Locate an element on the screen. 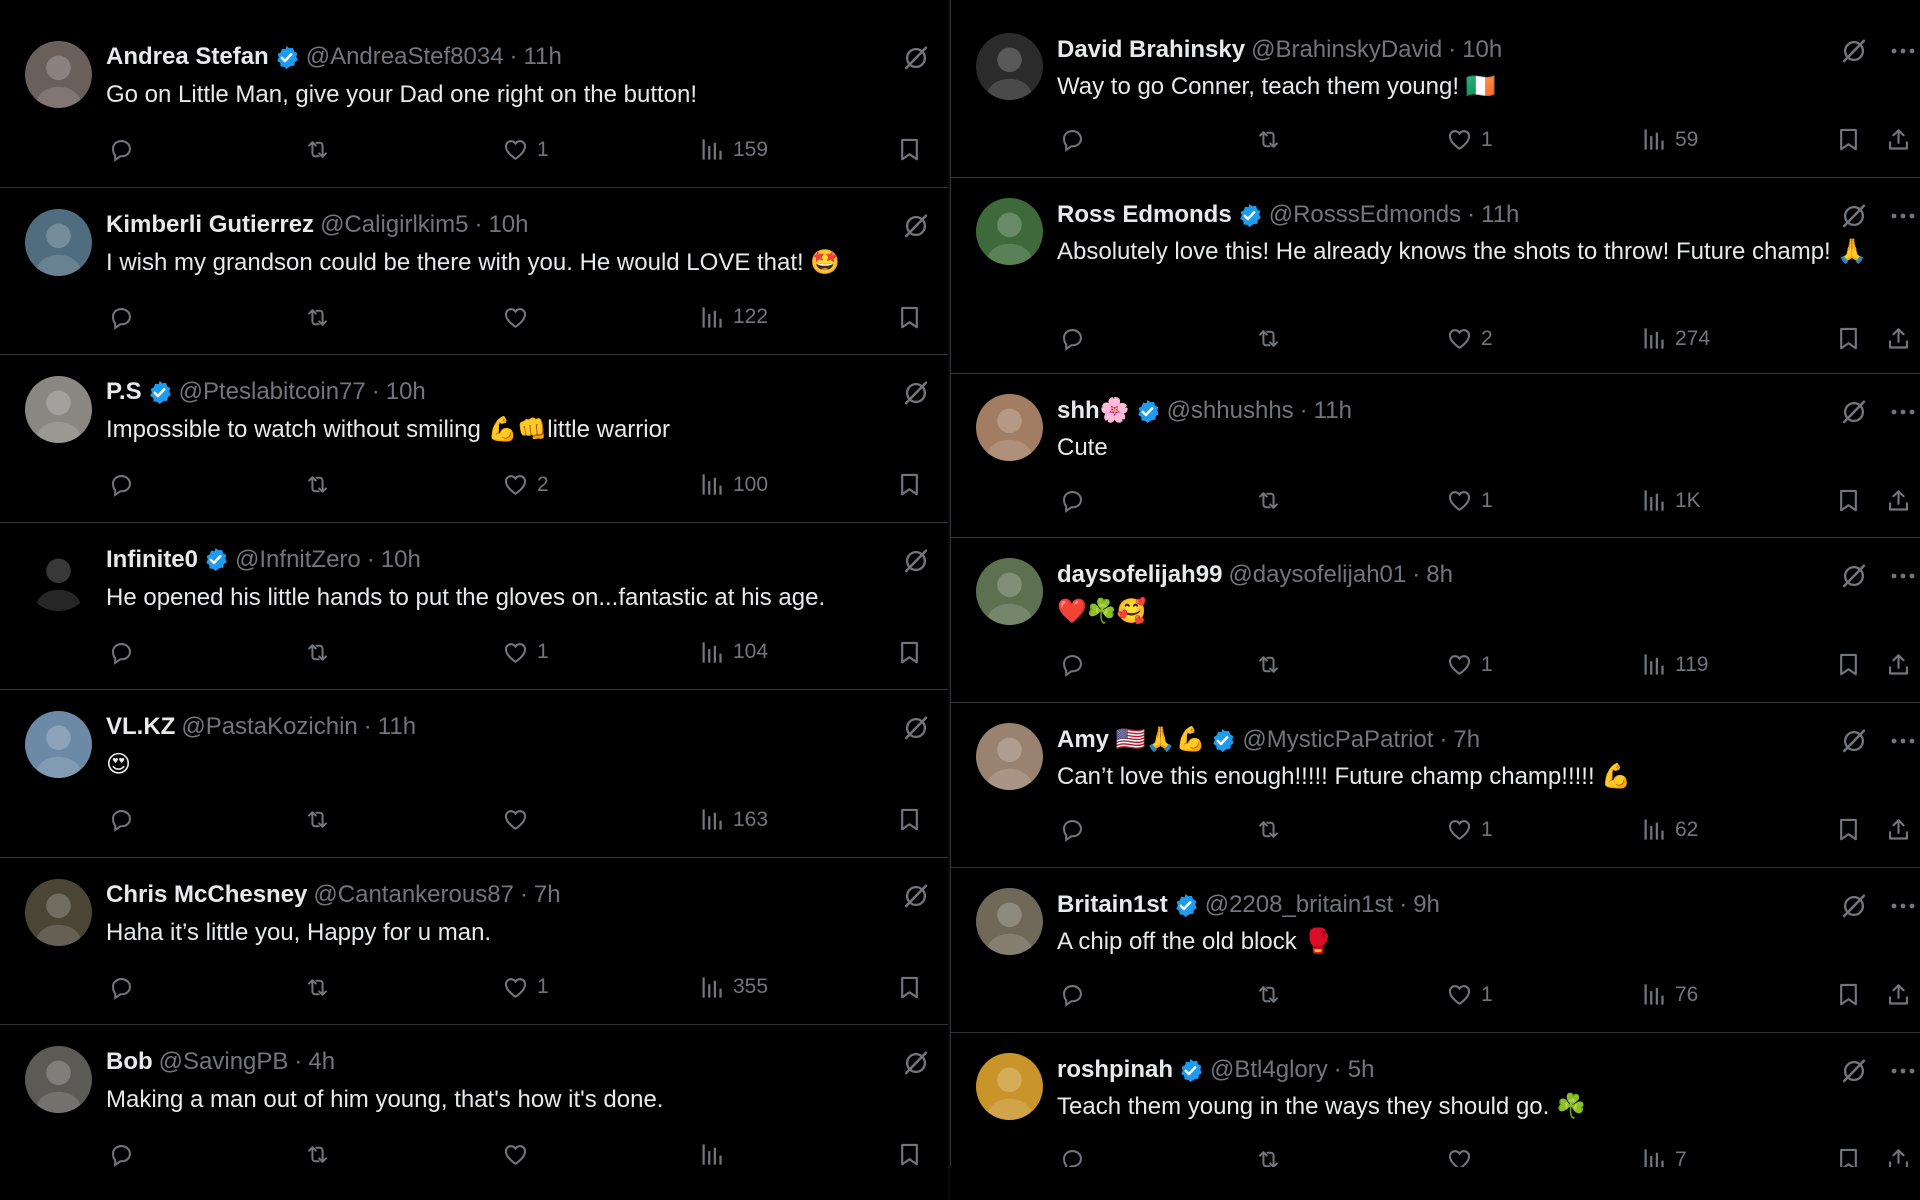 This screenshot has height=1200, width=1920. views-button: 100 is located at coordinates (733, 484).